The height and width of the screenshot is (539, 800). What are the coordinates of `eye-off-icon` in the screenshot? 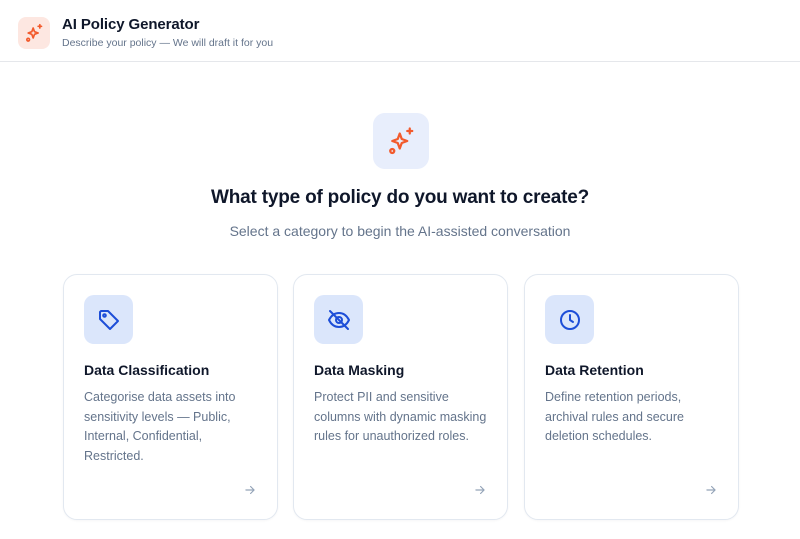 It's located at (338, 319).